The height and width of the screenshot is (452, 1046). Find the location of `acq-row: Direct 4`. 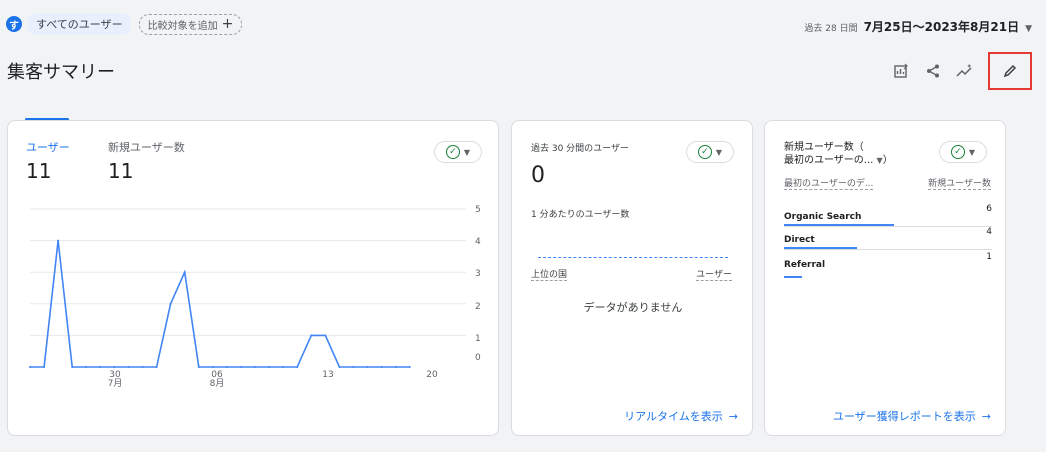

acq-row: Direct 4 is located at coordinates (888, 238).